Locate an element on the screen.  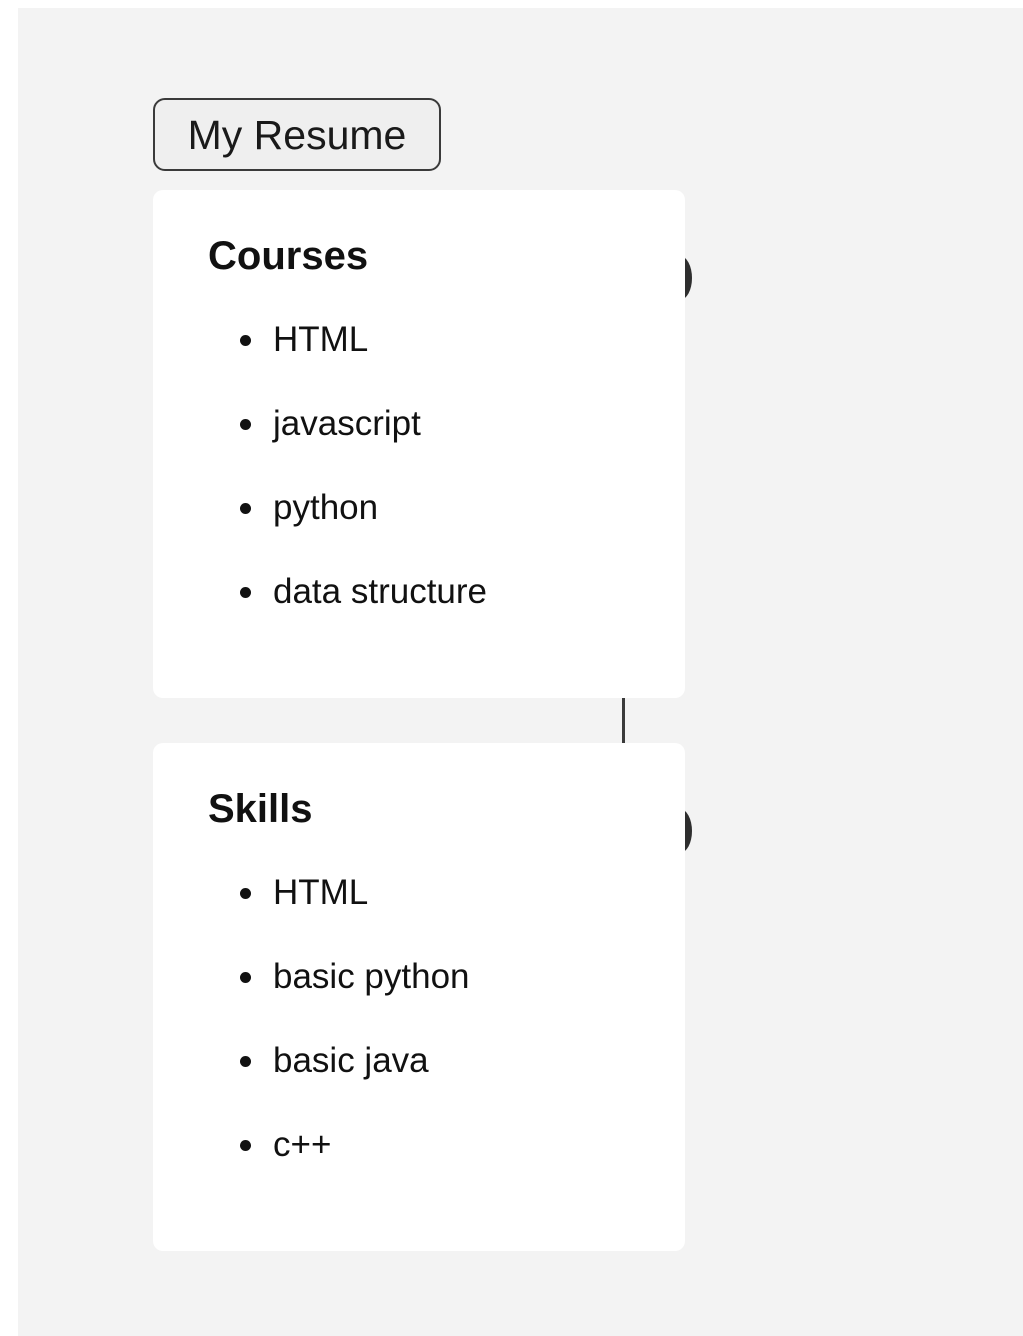
skill-label: HTML is located at coordinates (321, 892).